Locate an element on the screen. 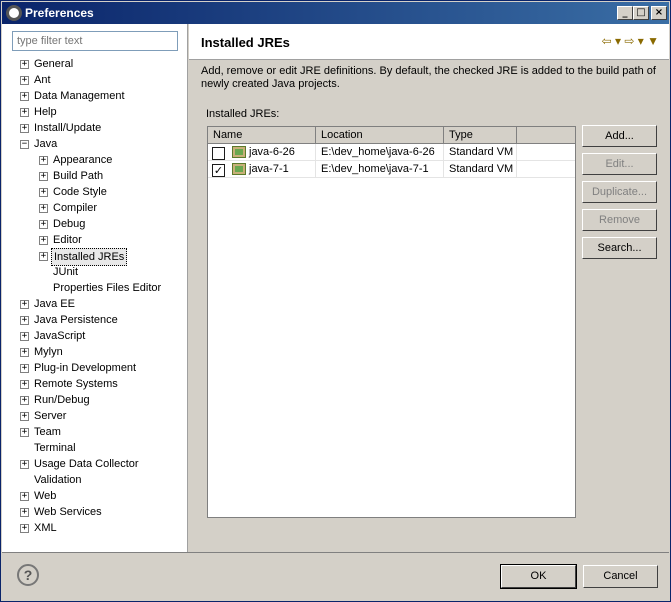  collapse-icon: − is located at coordinates (24, 144).